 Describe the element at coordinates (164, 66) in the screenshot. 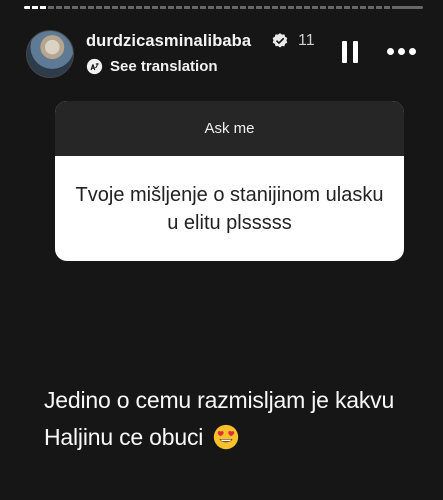

I see `see-translation-link: See translation` at that location.